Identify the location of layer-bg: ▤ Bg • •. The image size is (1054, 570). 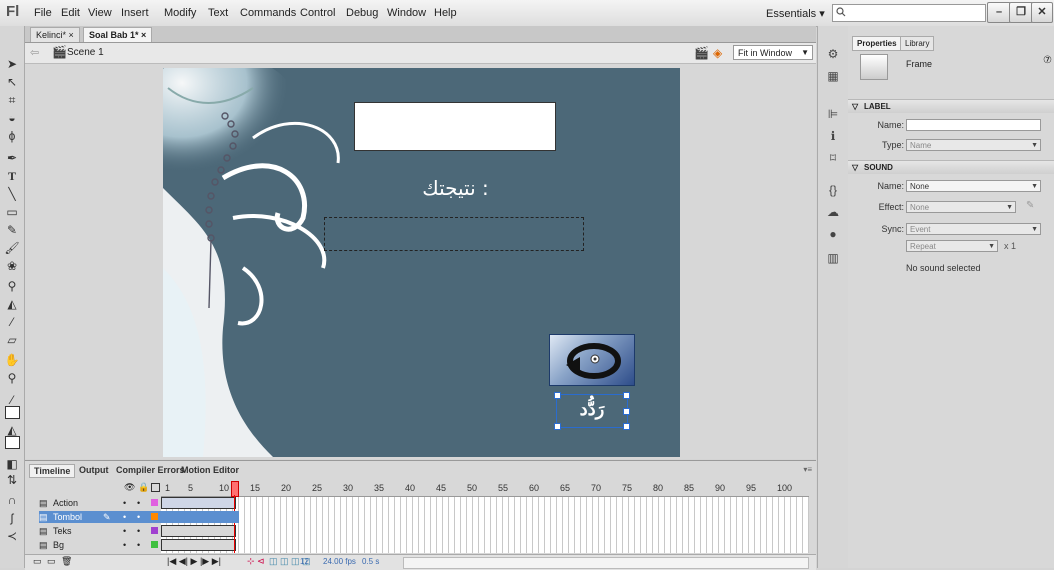
(139, 545).